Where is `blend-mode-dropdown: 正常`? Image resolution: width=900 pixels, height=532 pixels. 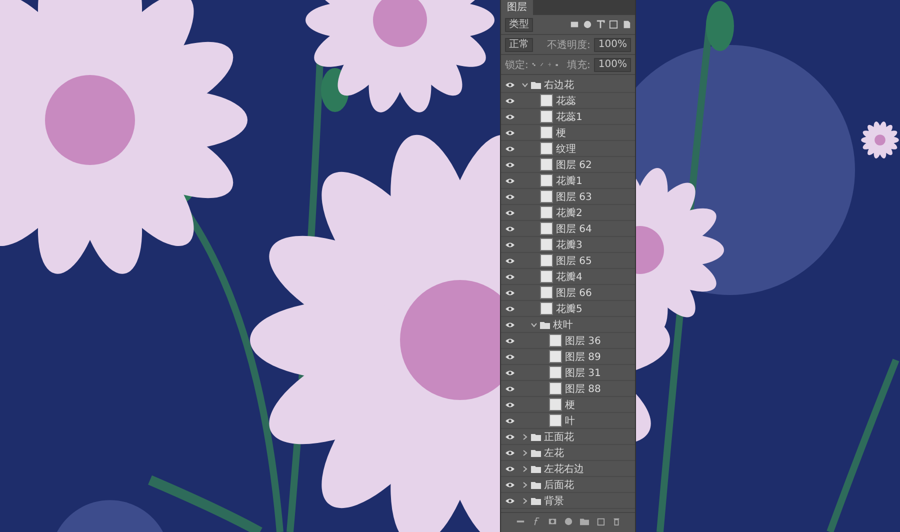
blend-mode-dropdown: 正常 is located at coordinates (519, 45).